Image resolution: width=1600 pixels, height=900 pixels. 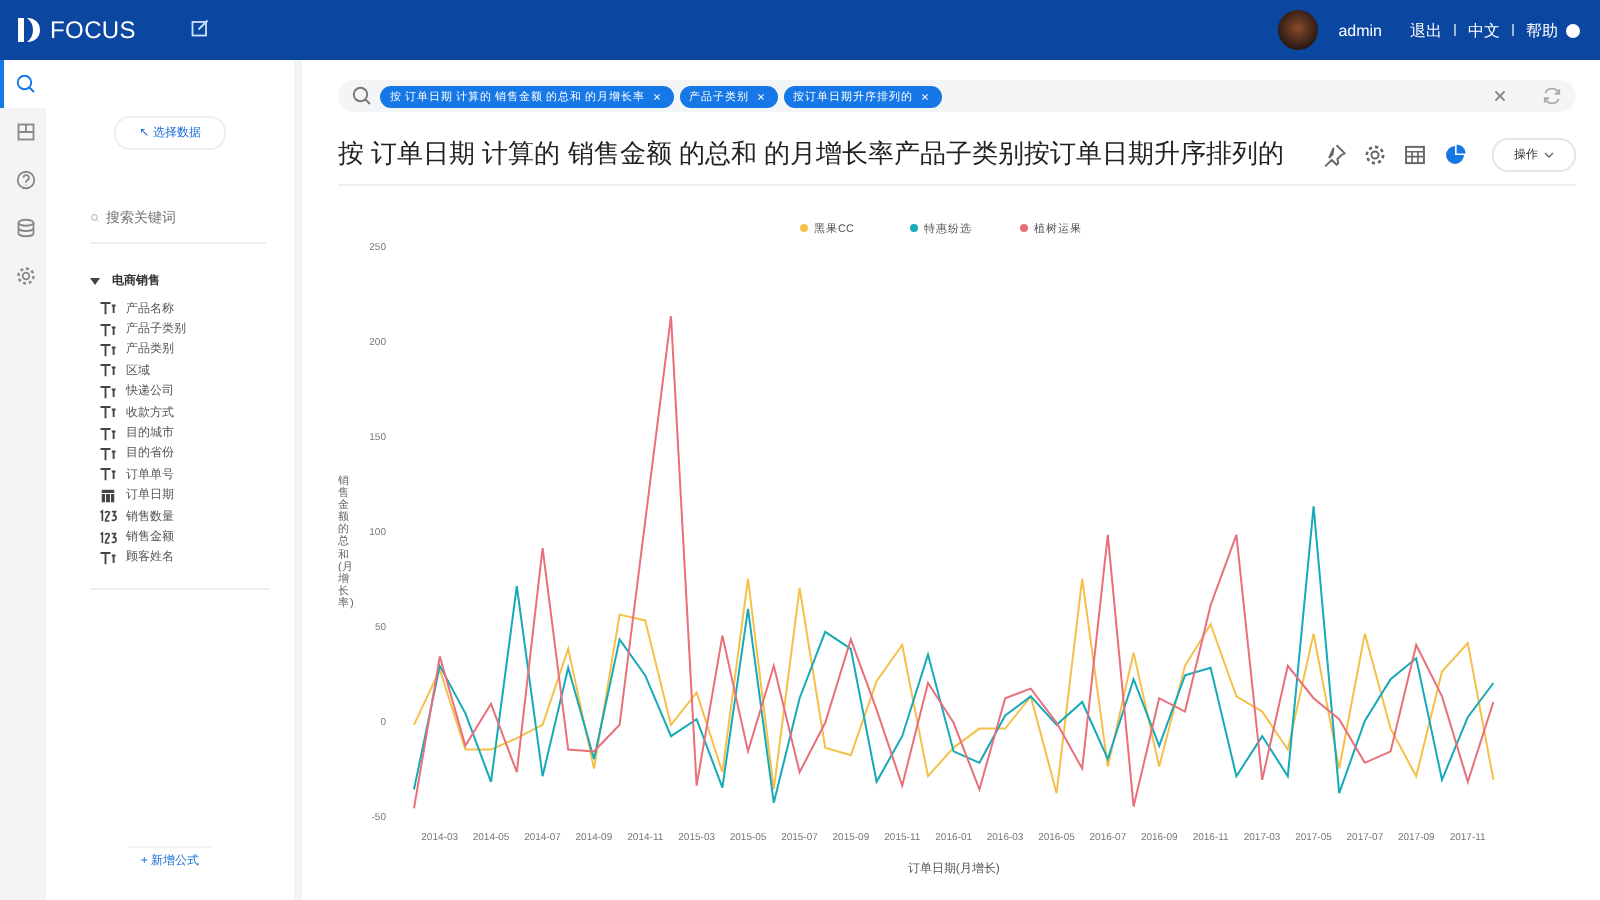 What do you see at coordinates (29, 30) in the screenshot?
I see `logo-icon` at bounding box center [29, 30].